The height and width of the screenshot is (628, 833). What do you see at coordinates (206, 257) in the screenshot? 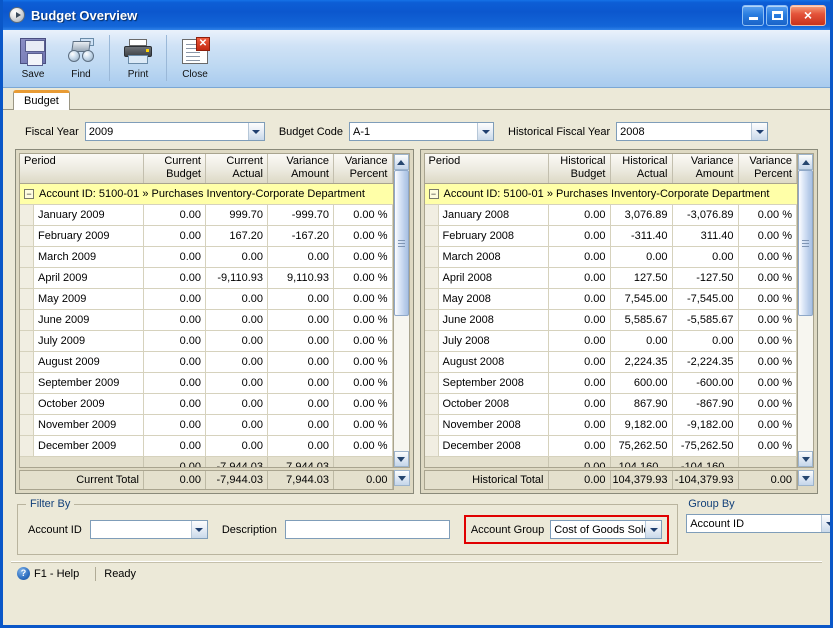
I see `table-row: March 2009 0.00 0.00 0.00 0.00 %` at bounding box center [206, 257].